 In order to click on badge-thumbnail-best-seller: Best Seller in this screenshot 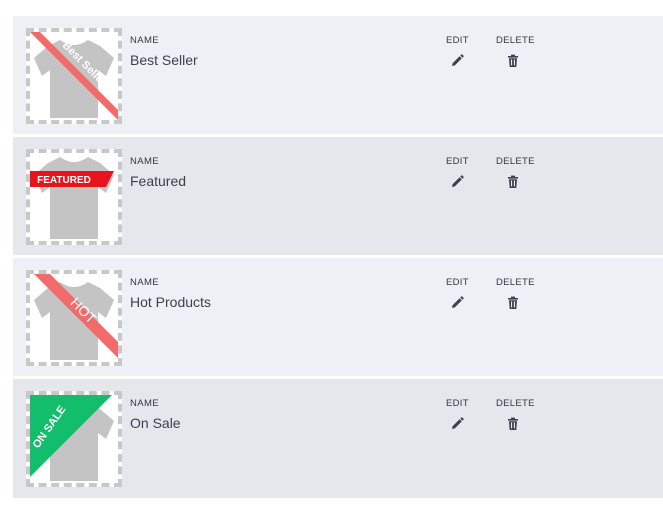, I will do `click(74, 76)`.